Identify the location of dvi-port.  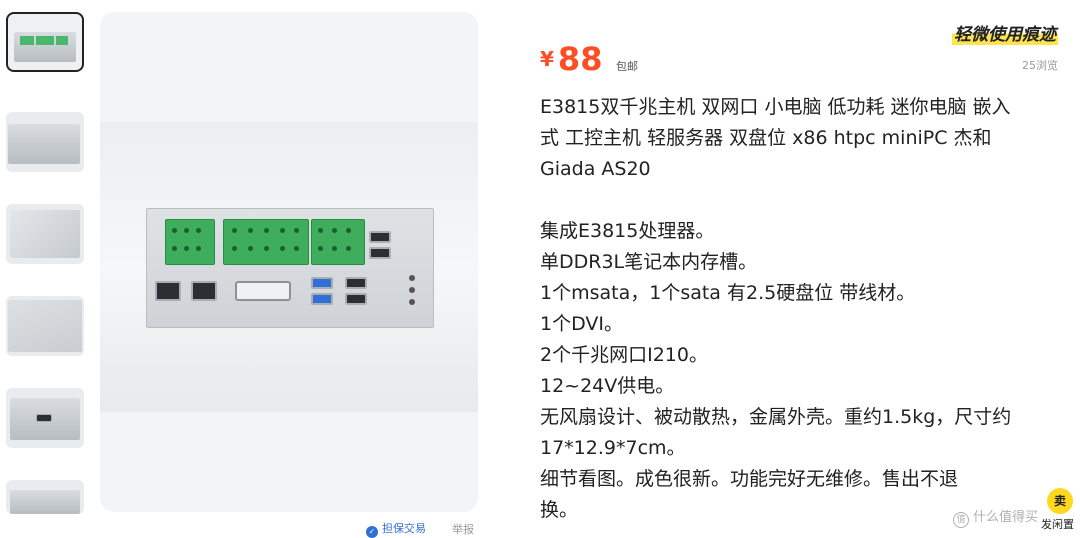
(263, 291).